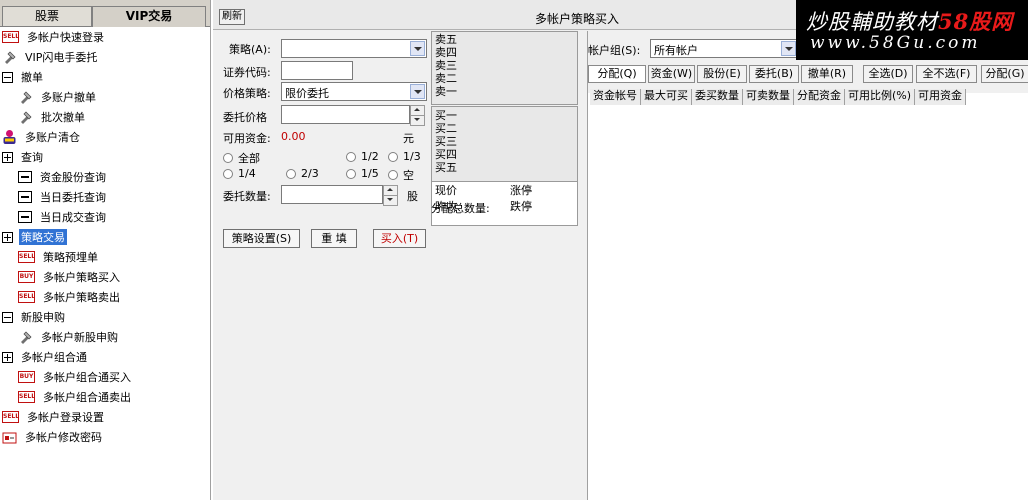 This screenshot has height=500, width=1028. What do you see at coordinates (232, 17) in the screenshot?
I see `refresh-button: 刷新` at bounding box center [232, 17].